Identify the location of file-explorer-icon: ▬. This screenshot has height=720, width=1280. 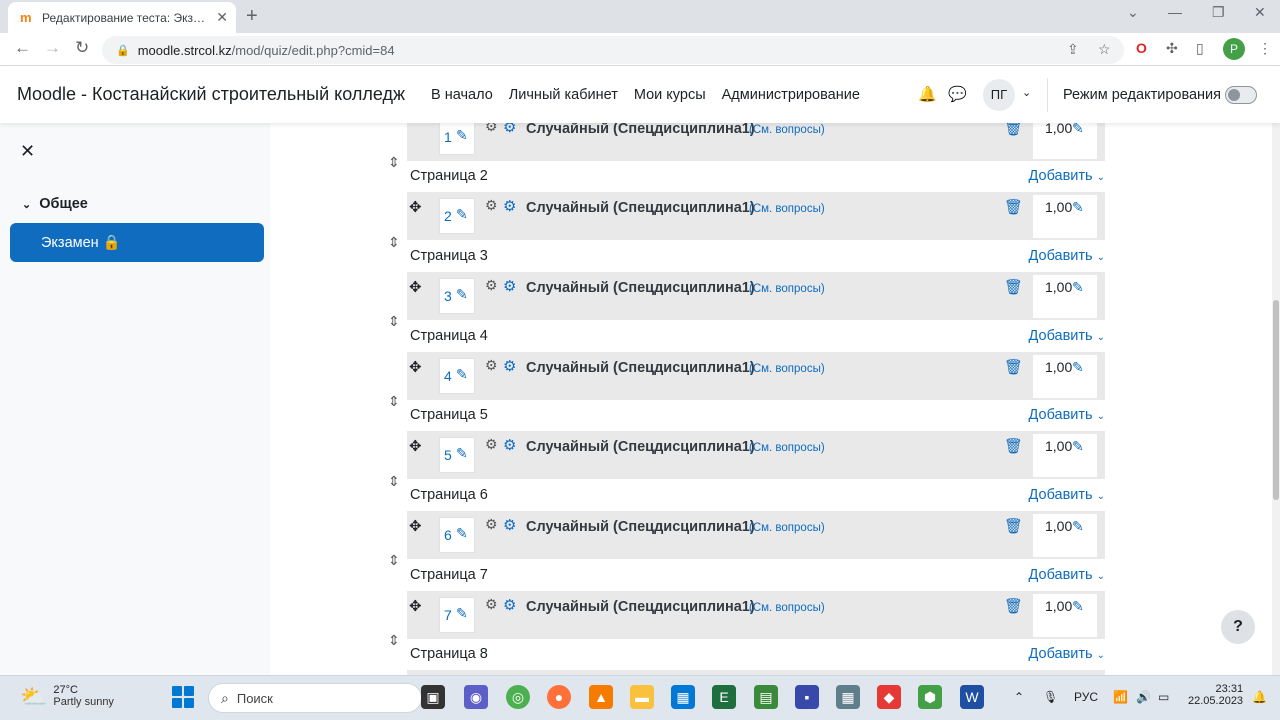
(642, 697).